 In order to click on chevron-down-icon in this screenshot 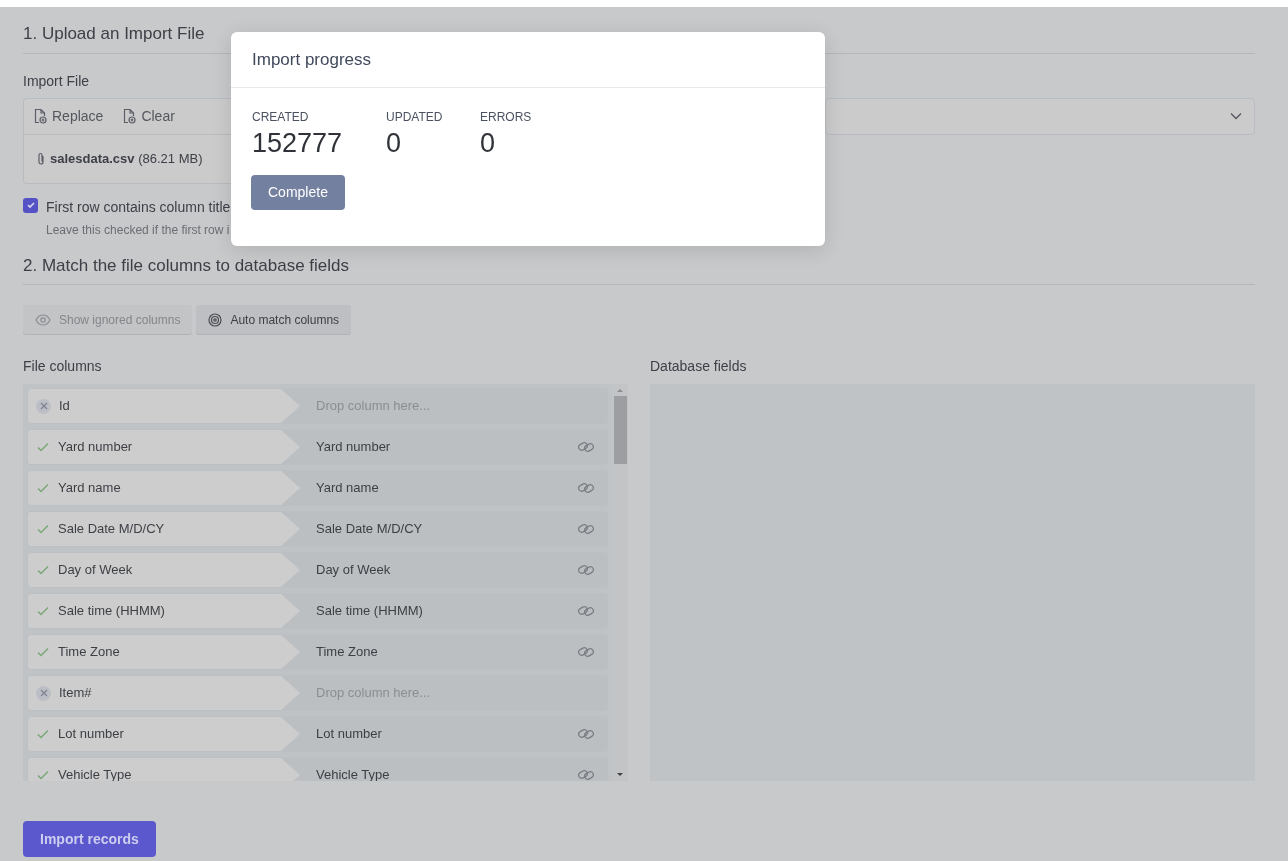, I will do `click(1236, 116)`.